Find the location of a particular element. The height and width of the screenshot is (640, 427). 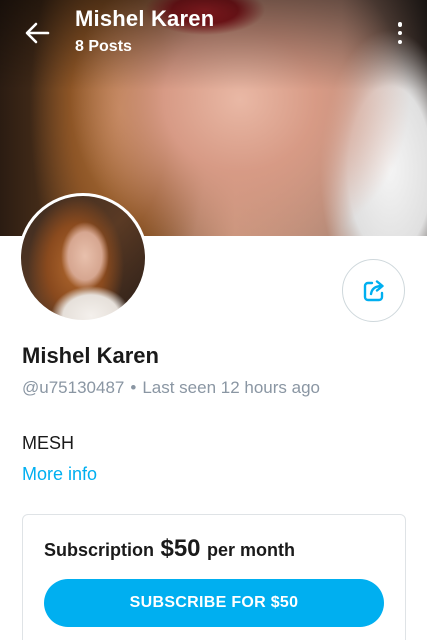

subscription-price-line: Subscription $50 per month is located at coordinates (169, 549).